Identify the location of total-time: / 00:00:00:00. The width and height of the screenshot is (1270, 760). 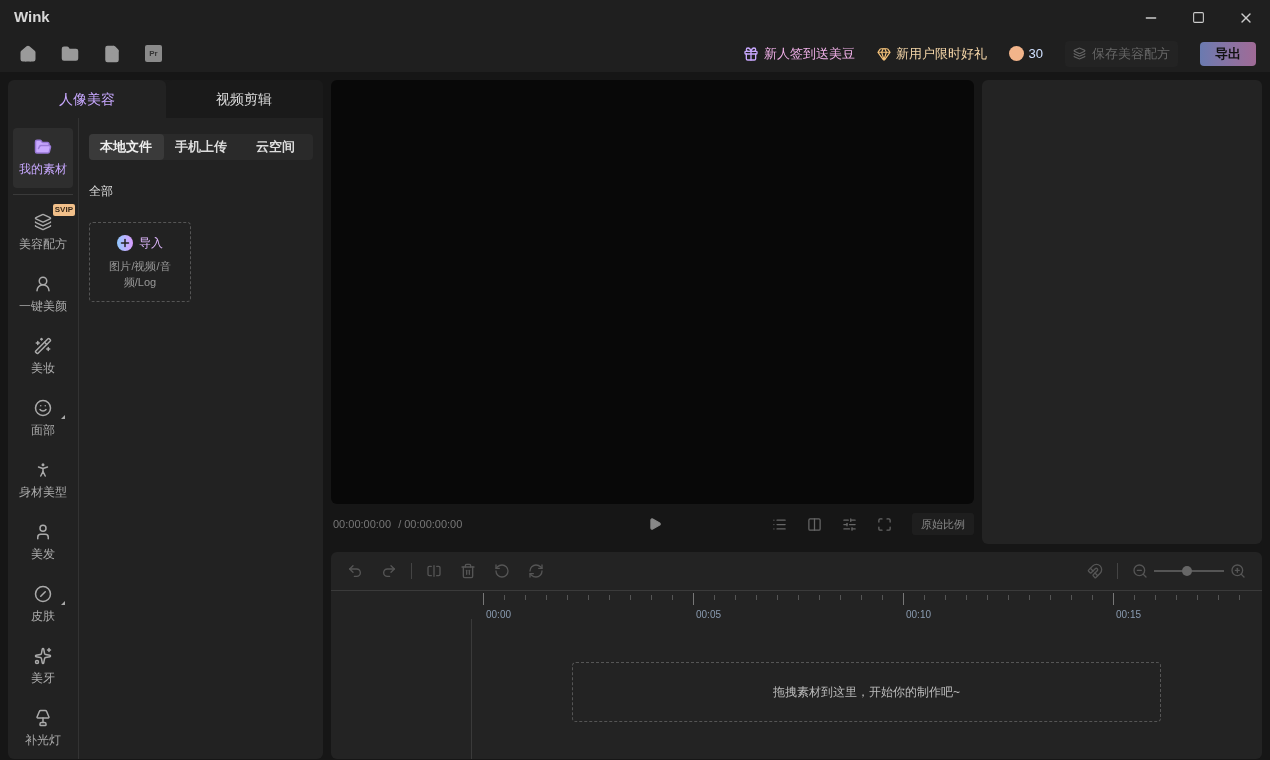
(430, 524).